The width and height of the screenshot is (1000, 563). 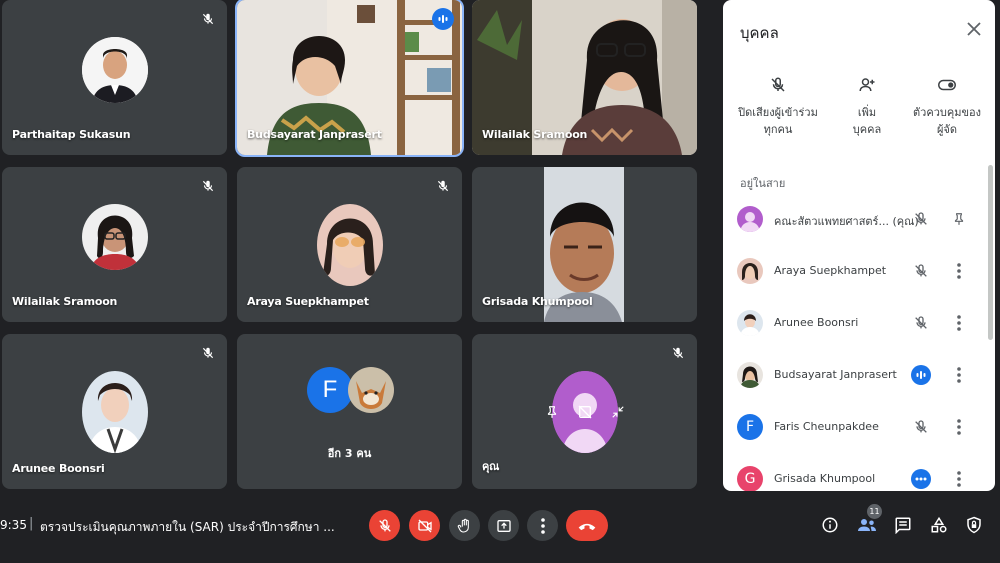 I want to click on avatar: F, so click(x=750, y=427).